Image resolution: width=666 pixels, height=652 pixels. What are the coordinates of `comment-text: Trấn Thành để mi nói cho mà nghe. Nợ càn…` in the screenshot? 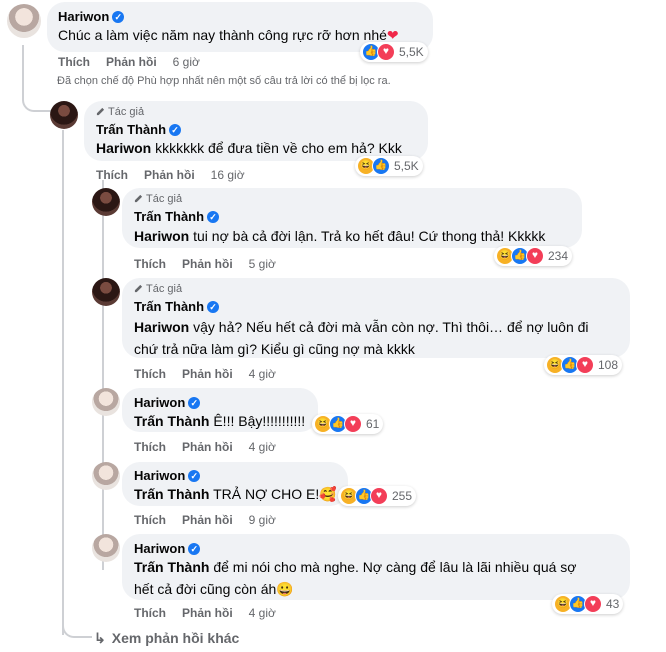 It's located at (355, 578).